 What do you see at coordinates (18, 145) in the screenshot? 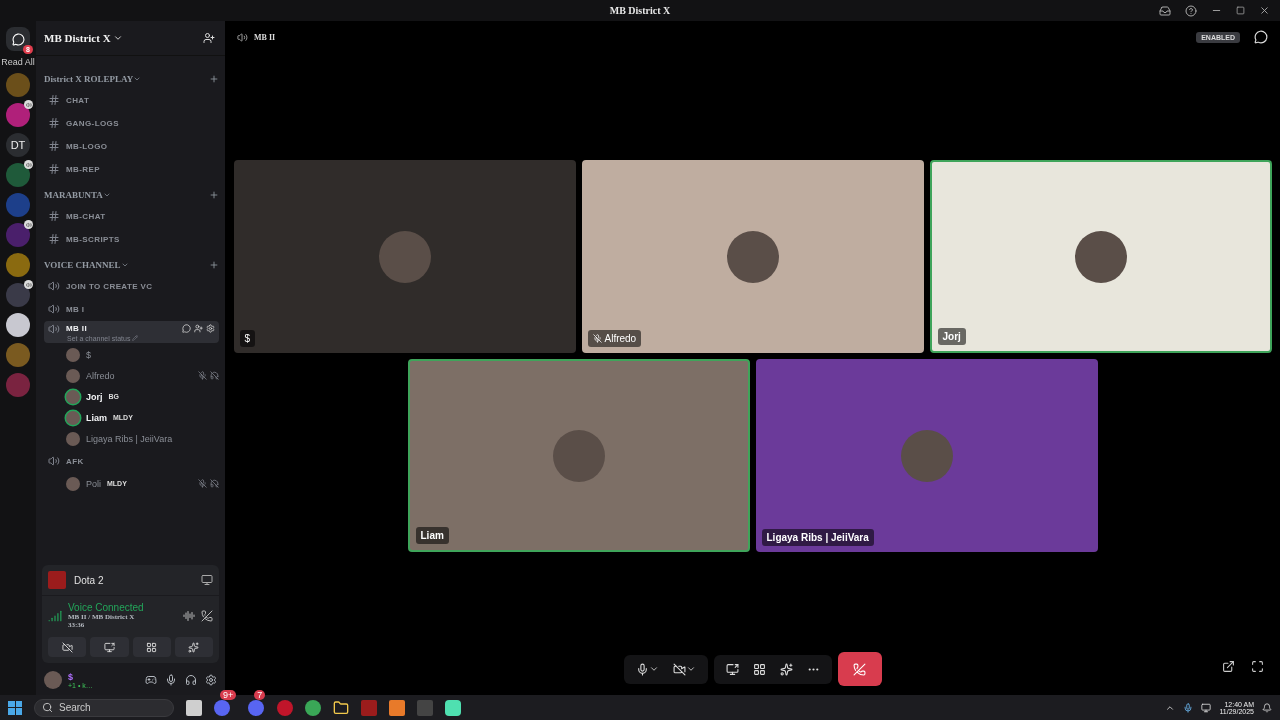
I see `server-icon: DT` at bounding box center [18, 145].